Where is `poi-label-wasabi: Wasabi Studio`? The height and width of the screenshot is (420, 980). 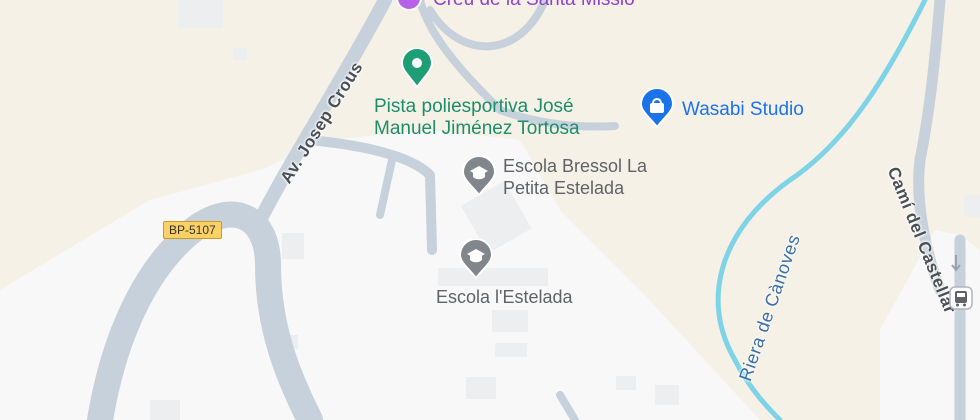
poi-label-wasabi: Wasabi Studio is located at coordinates (743, 110).